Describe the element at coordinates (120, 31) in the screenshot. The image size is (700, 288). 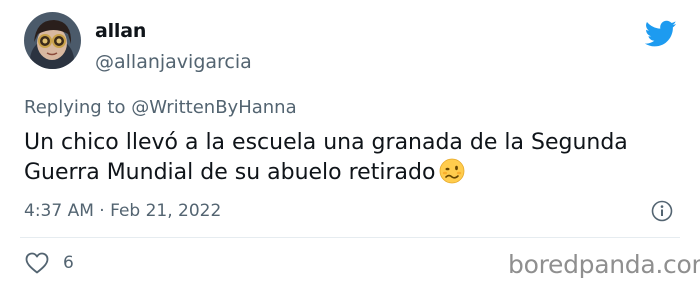
I see `display-name: allan` at that location.